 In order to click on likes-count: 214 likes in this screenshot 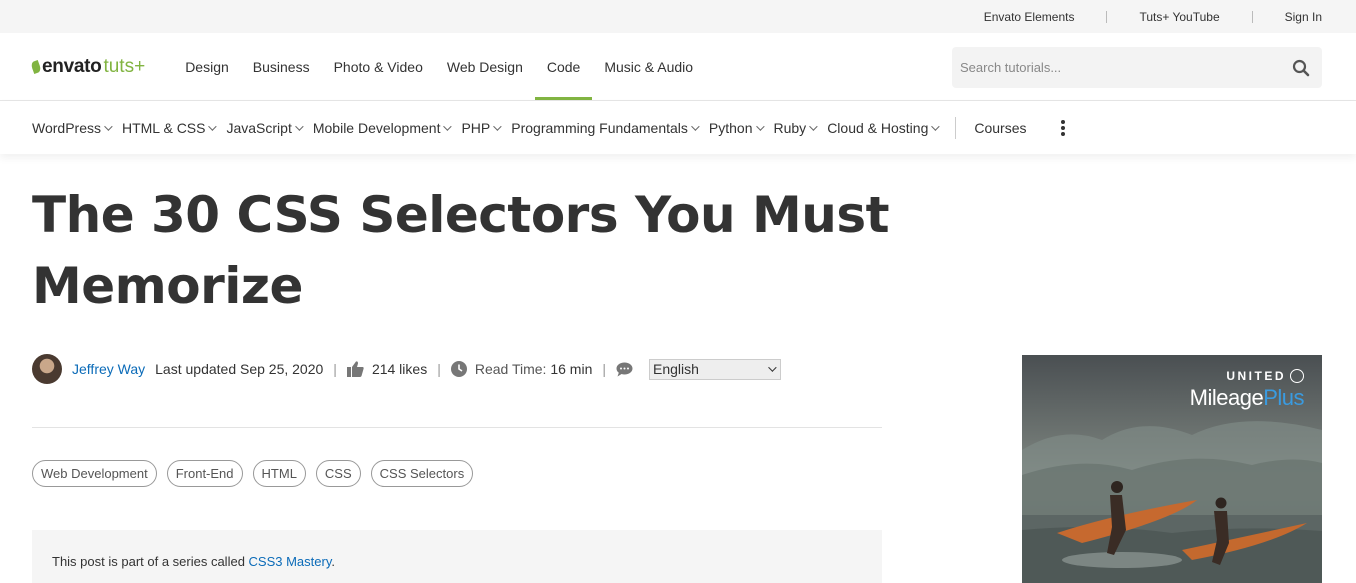, I will do `click(399, 369)`.